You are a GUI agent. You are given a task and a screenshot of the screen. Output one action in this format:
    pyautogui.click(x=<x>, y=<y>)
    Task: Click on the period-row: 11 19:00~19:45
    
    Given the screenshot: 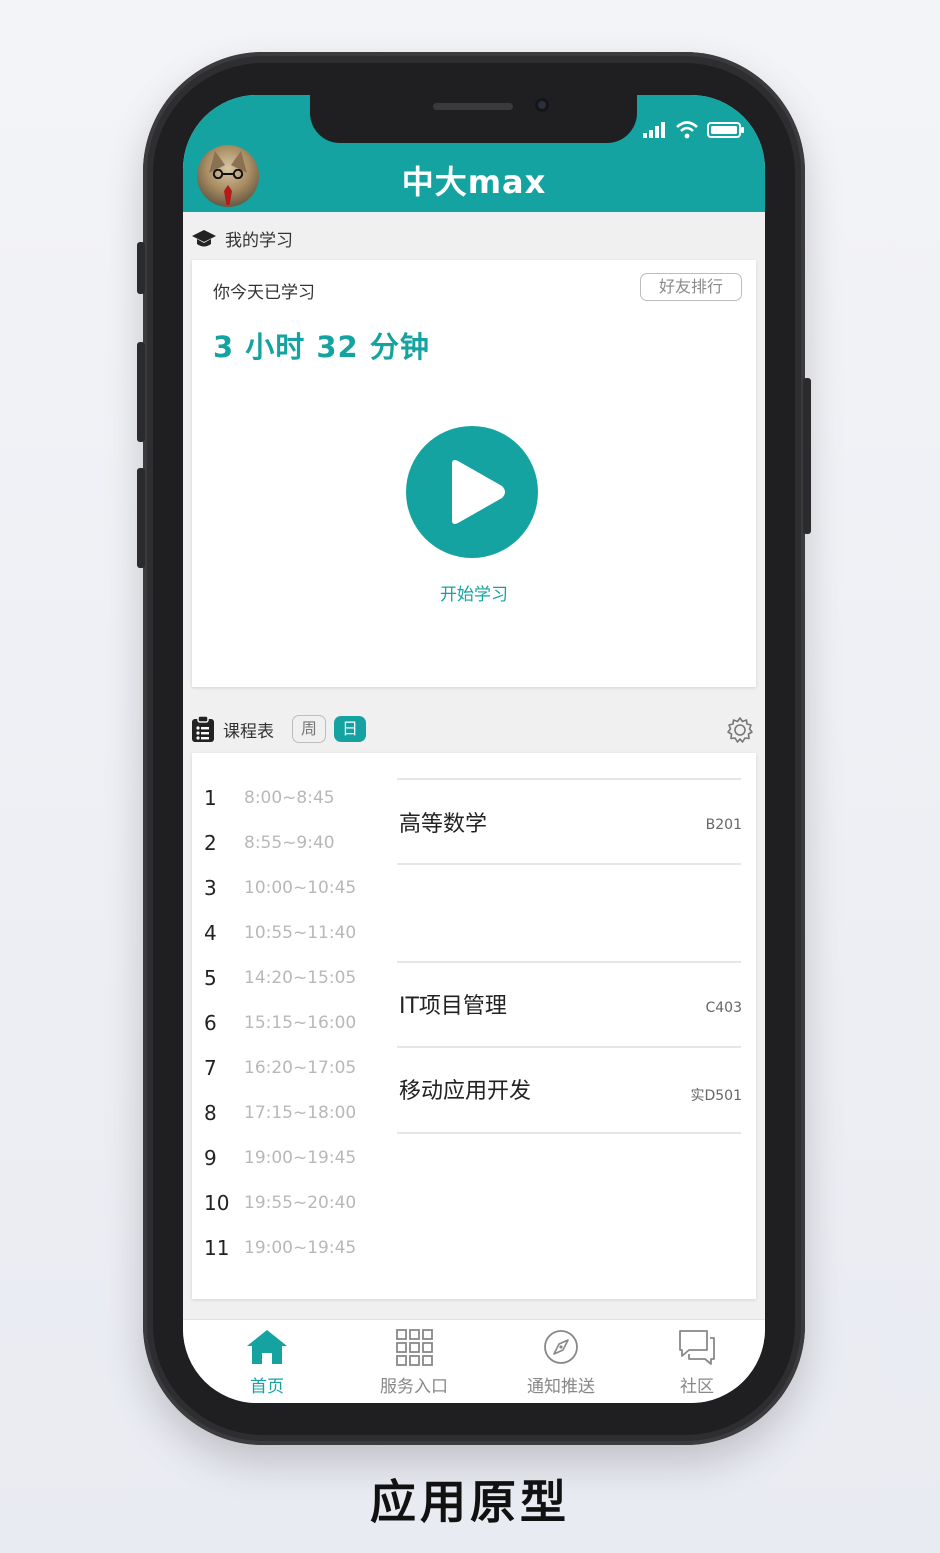 What is the action you would take?
    pyautogui.click(x=280, y=1248)
    